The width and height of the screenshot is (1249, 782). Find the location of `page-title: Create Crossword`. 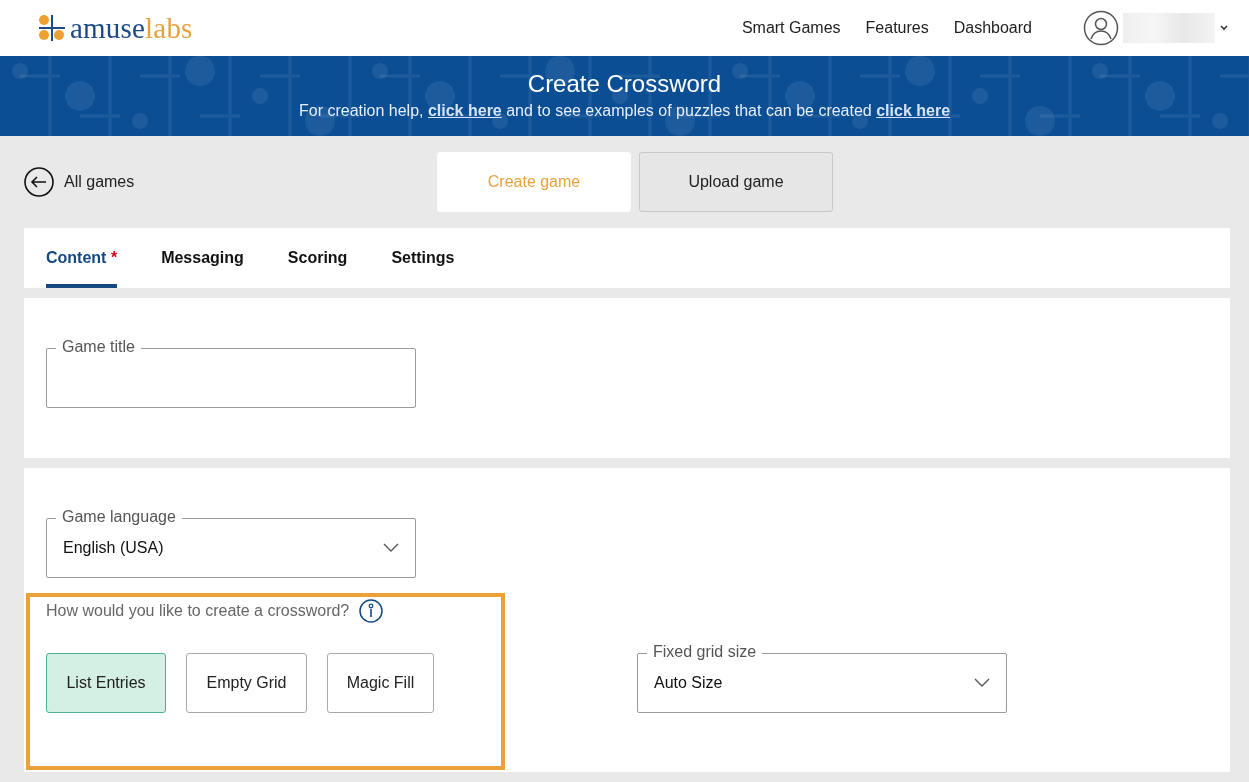

page-title: Create Crossword is located at coordinates (624, 84).